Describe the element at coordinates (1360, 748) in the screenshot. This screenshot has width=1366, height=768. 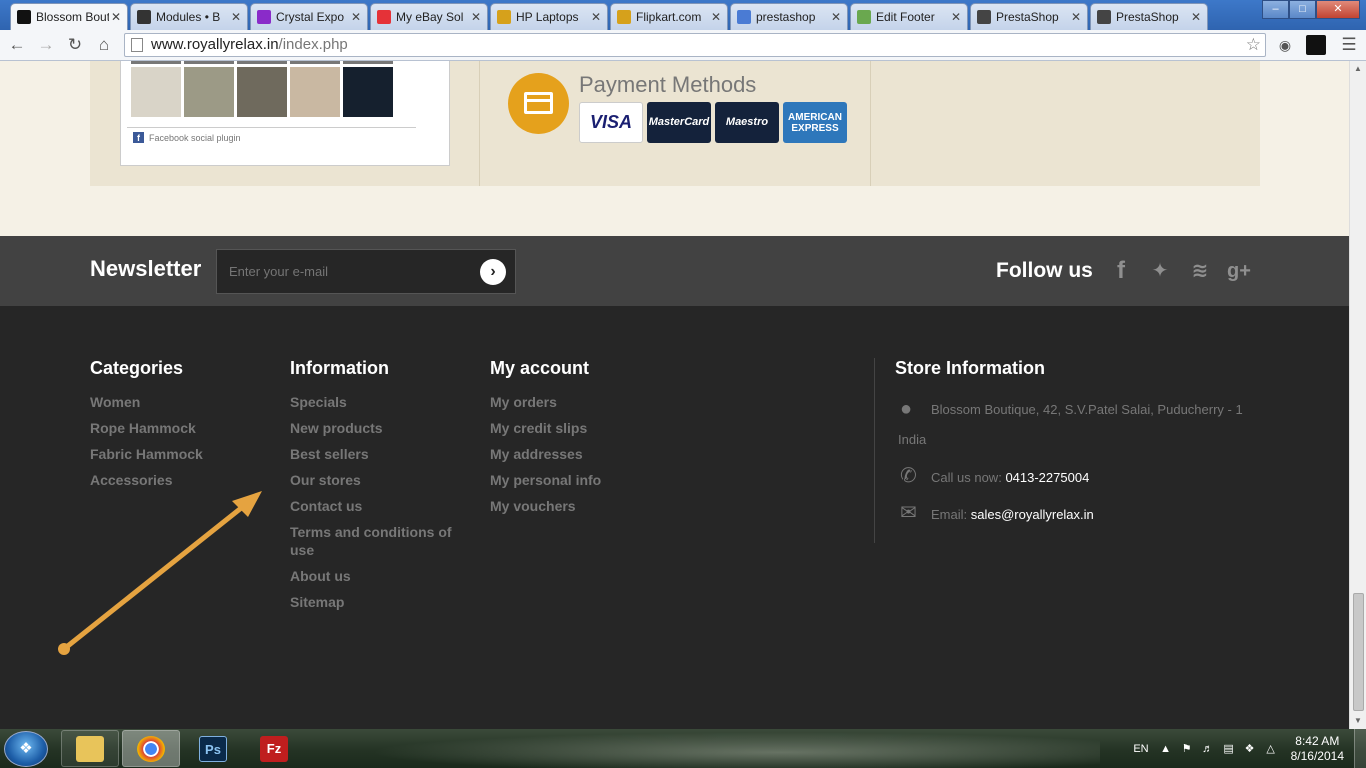
I see `show-desktop-button` at that location.